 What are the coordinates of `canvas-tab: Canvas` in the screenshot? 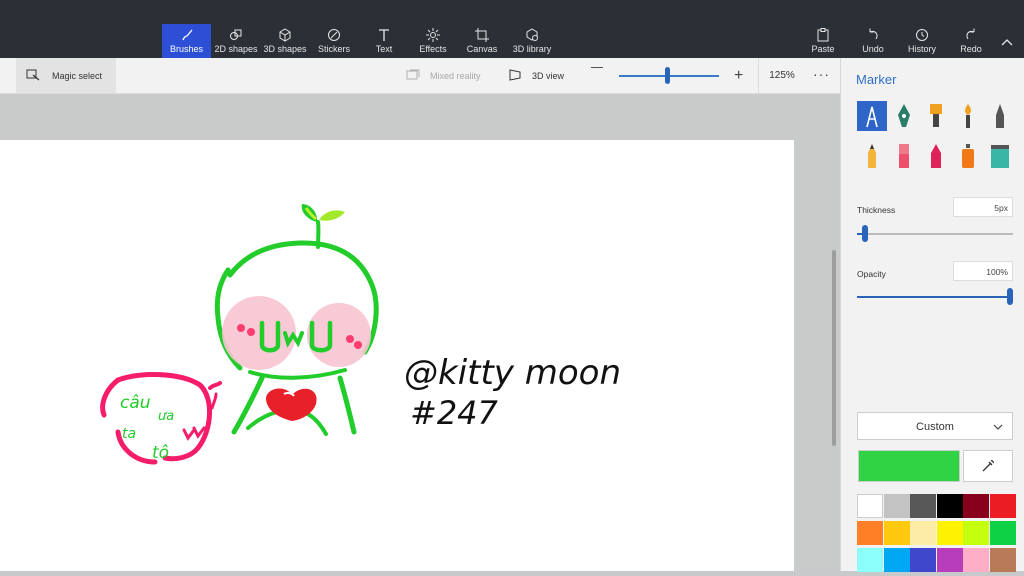 It's located at (482, 41).